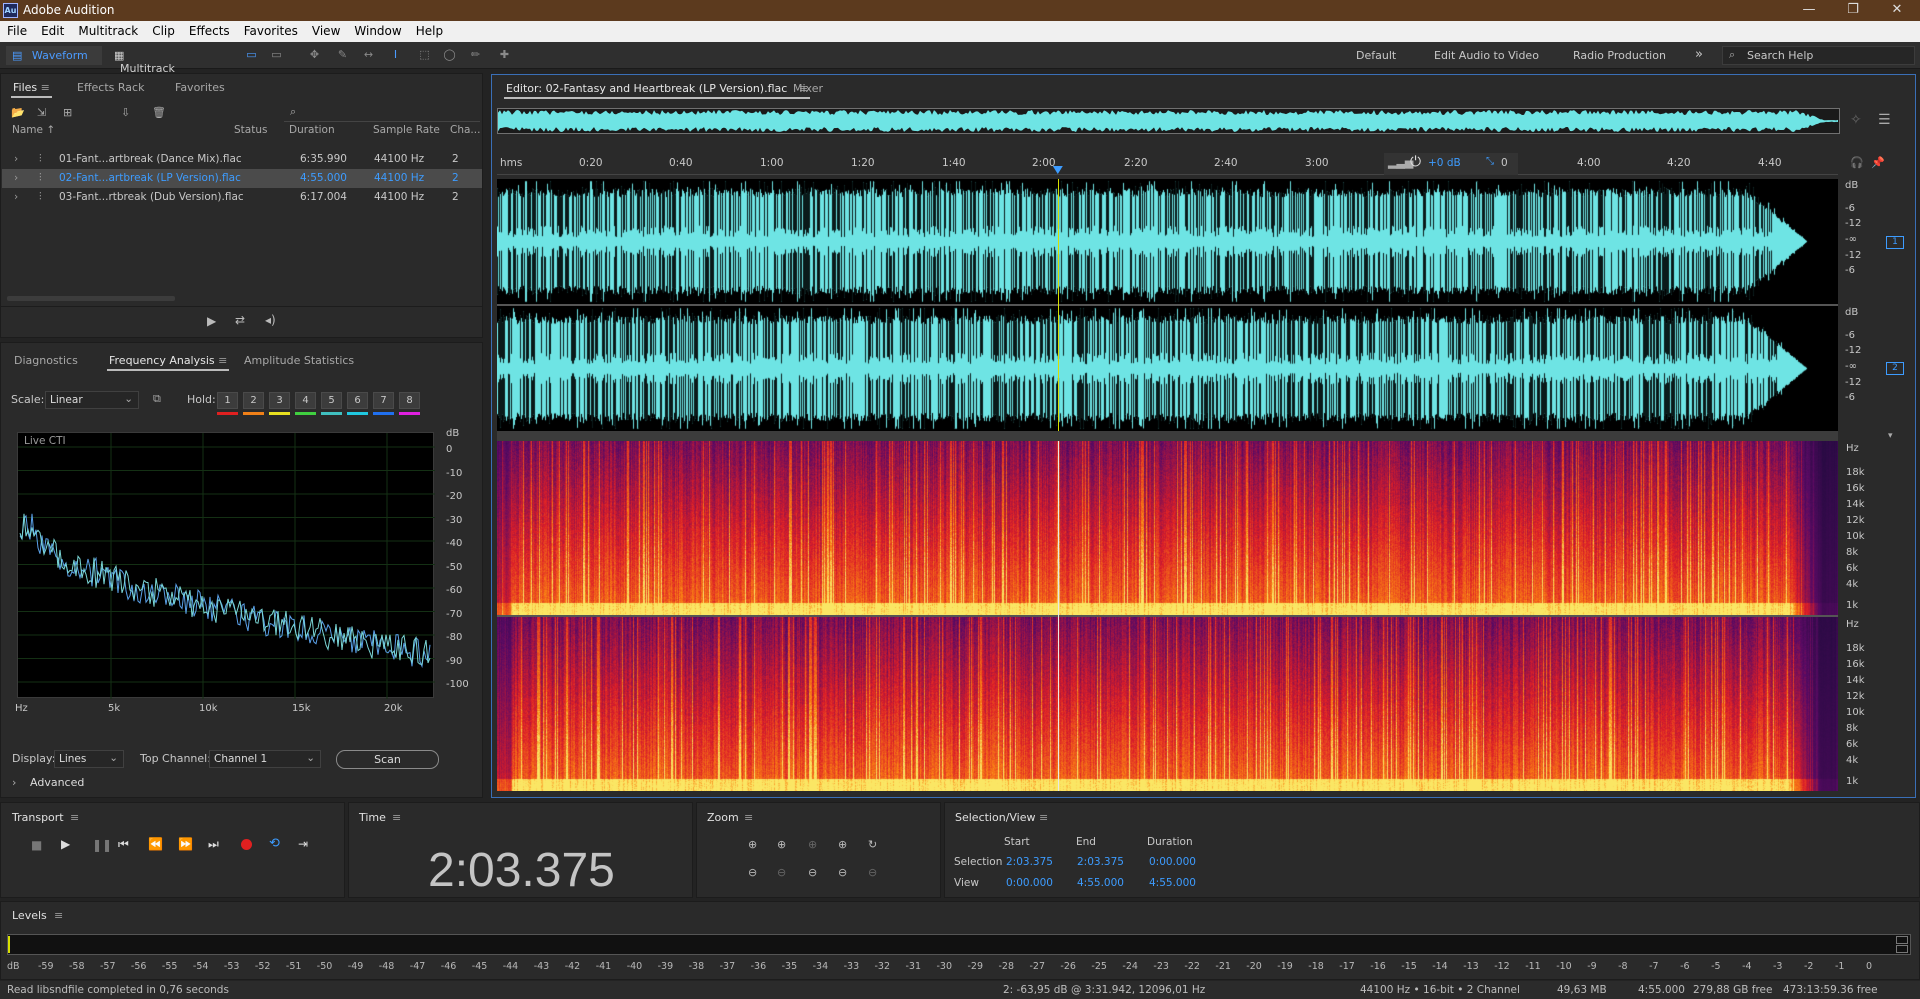 The width and height of the screenshot is (1920, 999). What do you see at coordinates (383, 400) in the screenshot?
I see `hold-button-7: 7` at bounding box center [383, 400].